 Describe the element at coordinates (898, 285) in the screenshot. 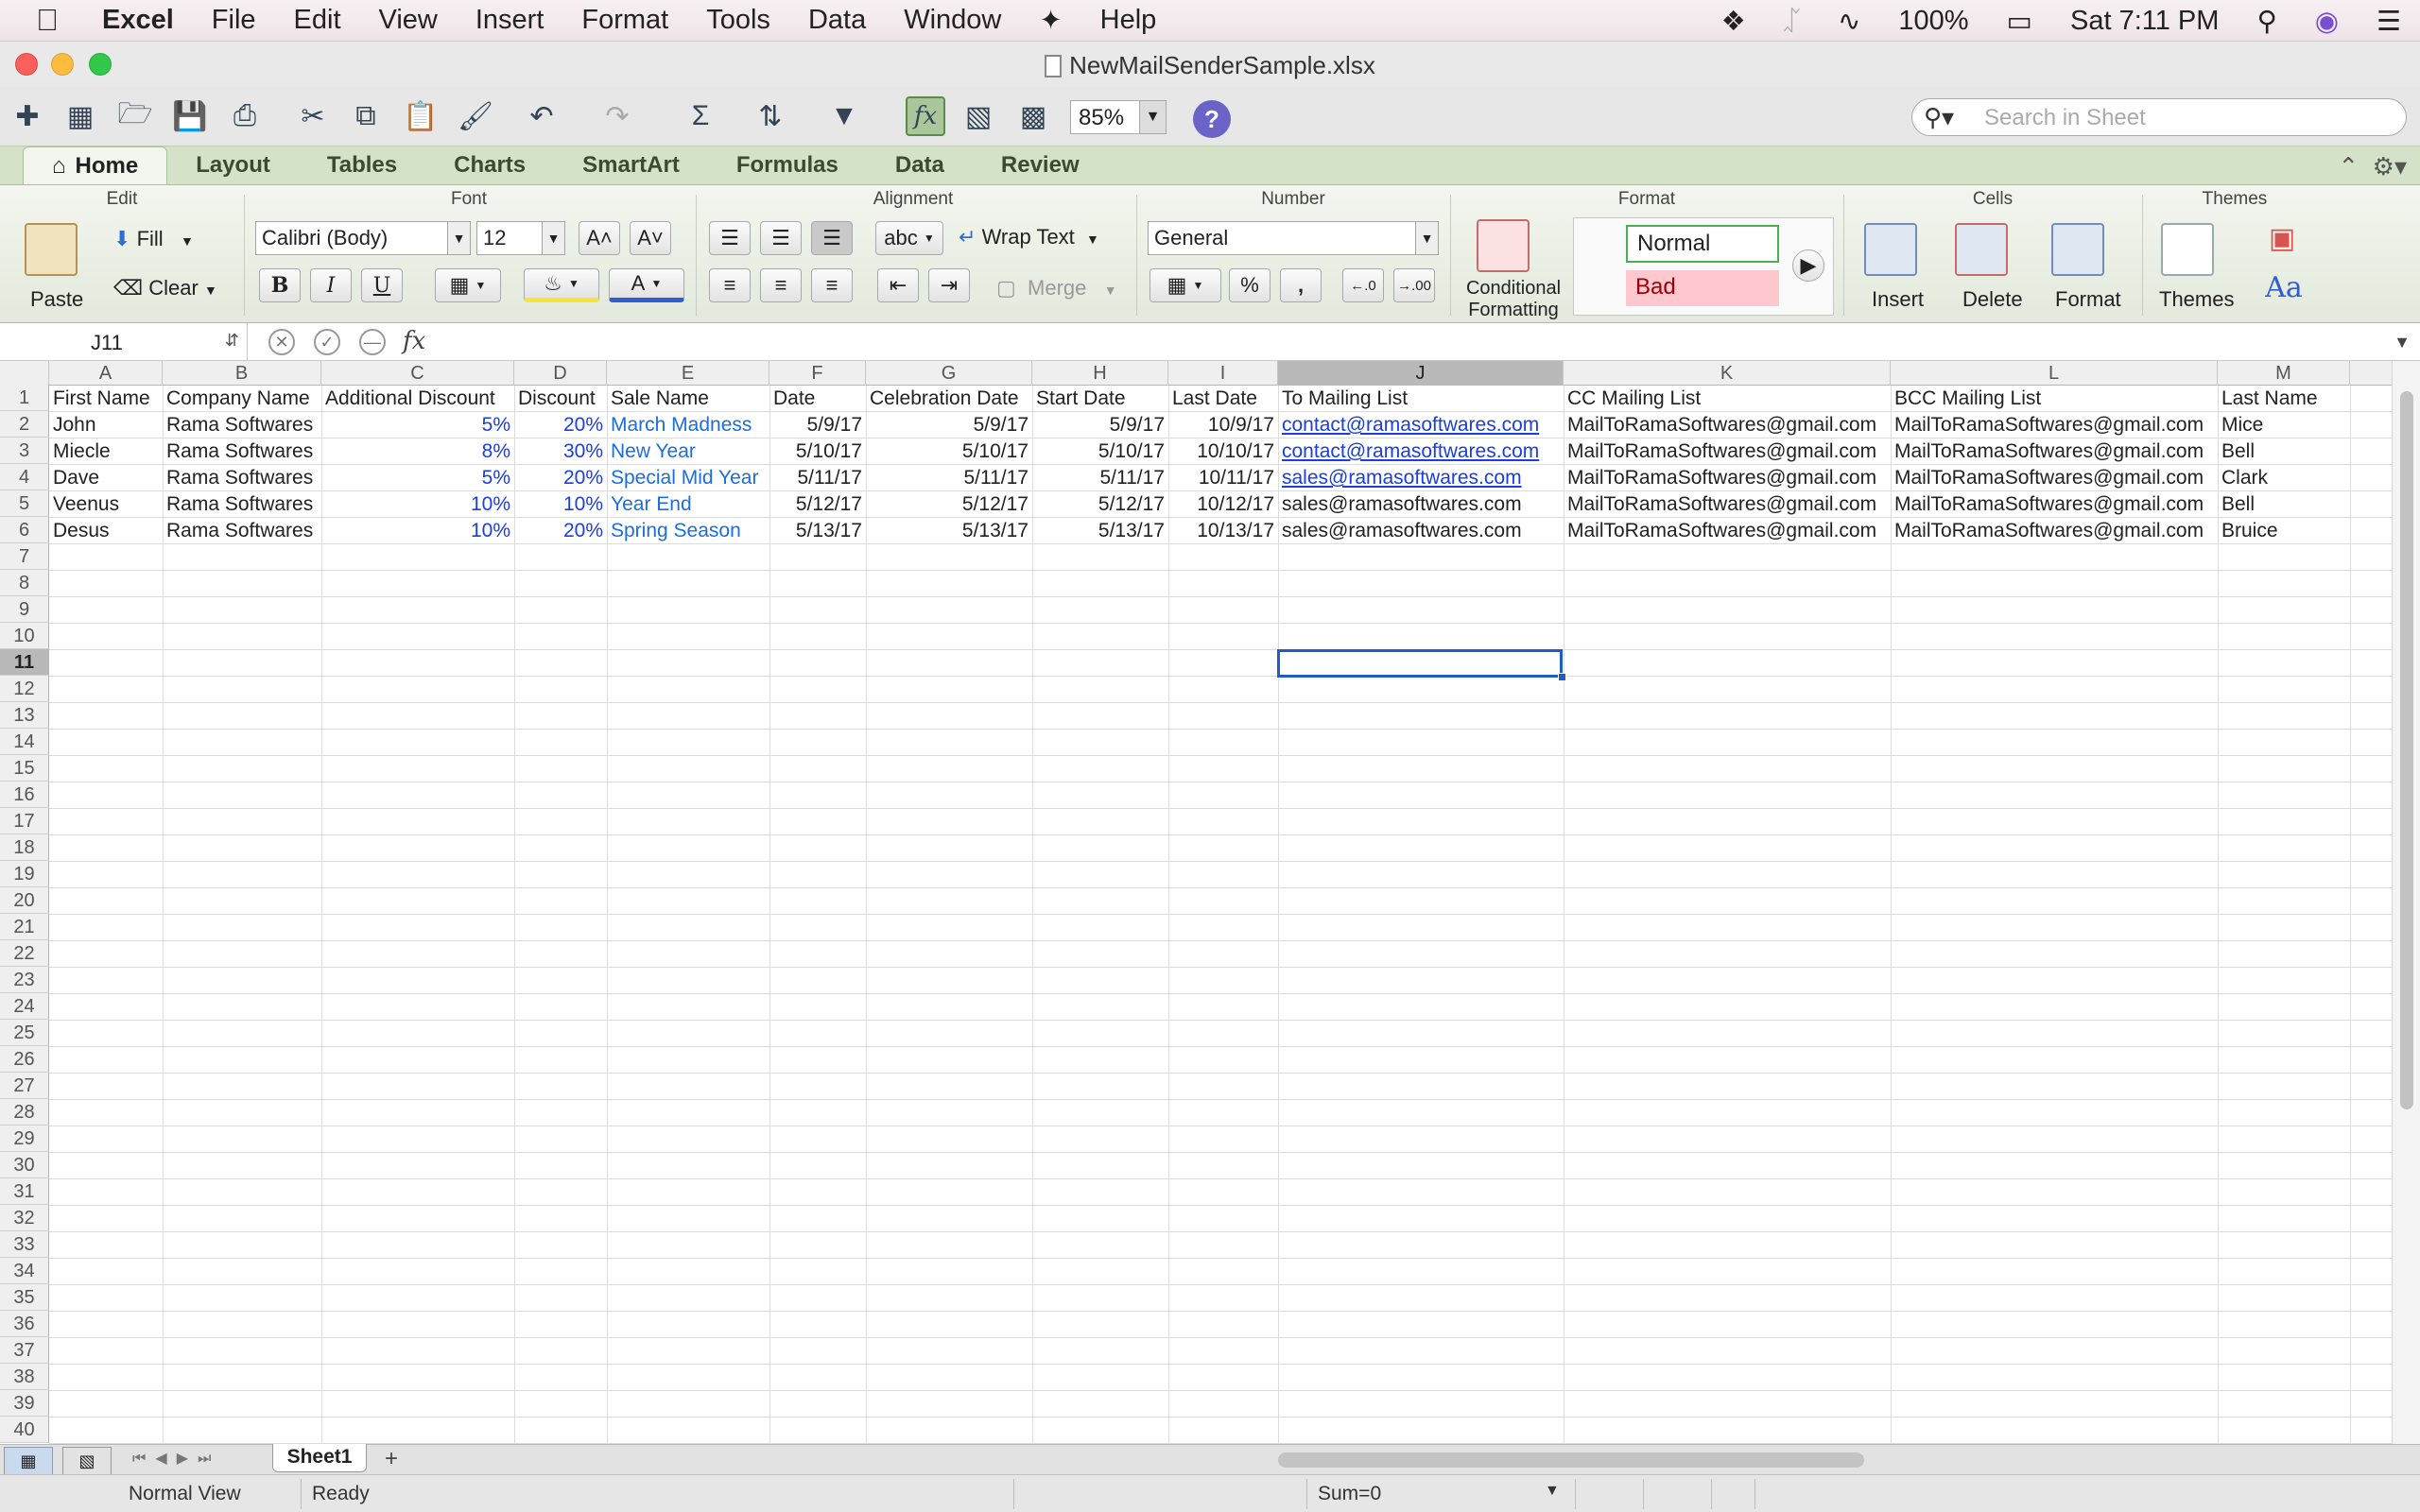

I see `decrease-indent-button: ⇤` at that location.